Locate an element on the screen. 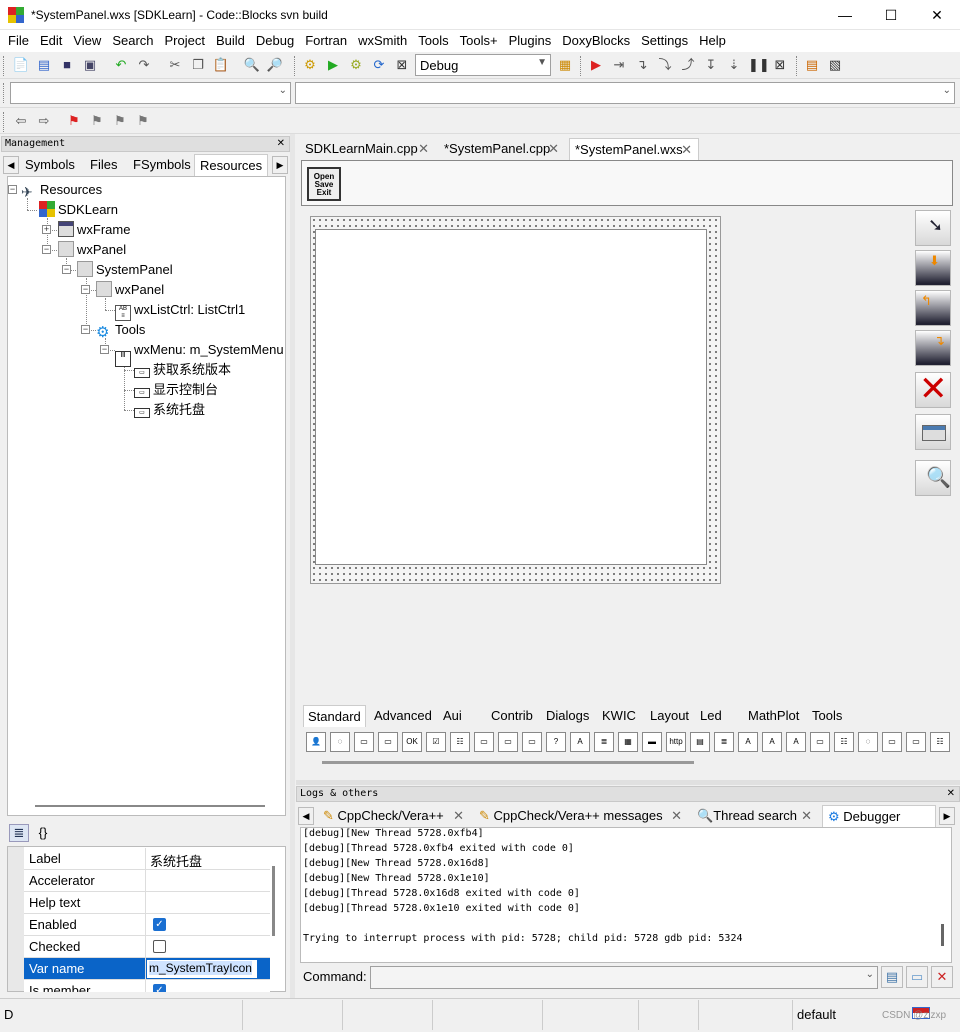  palette-tab-aui: Aui is located at coordinates (452, 716).